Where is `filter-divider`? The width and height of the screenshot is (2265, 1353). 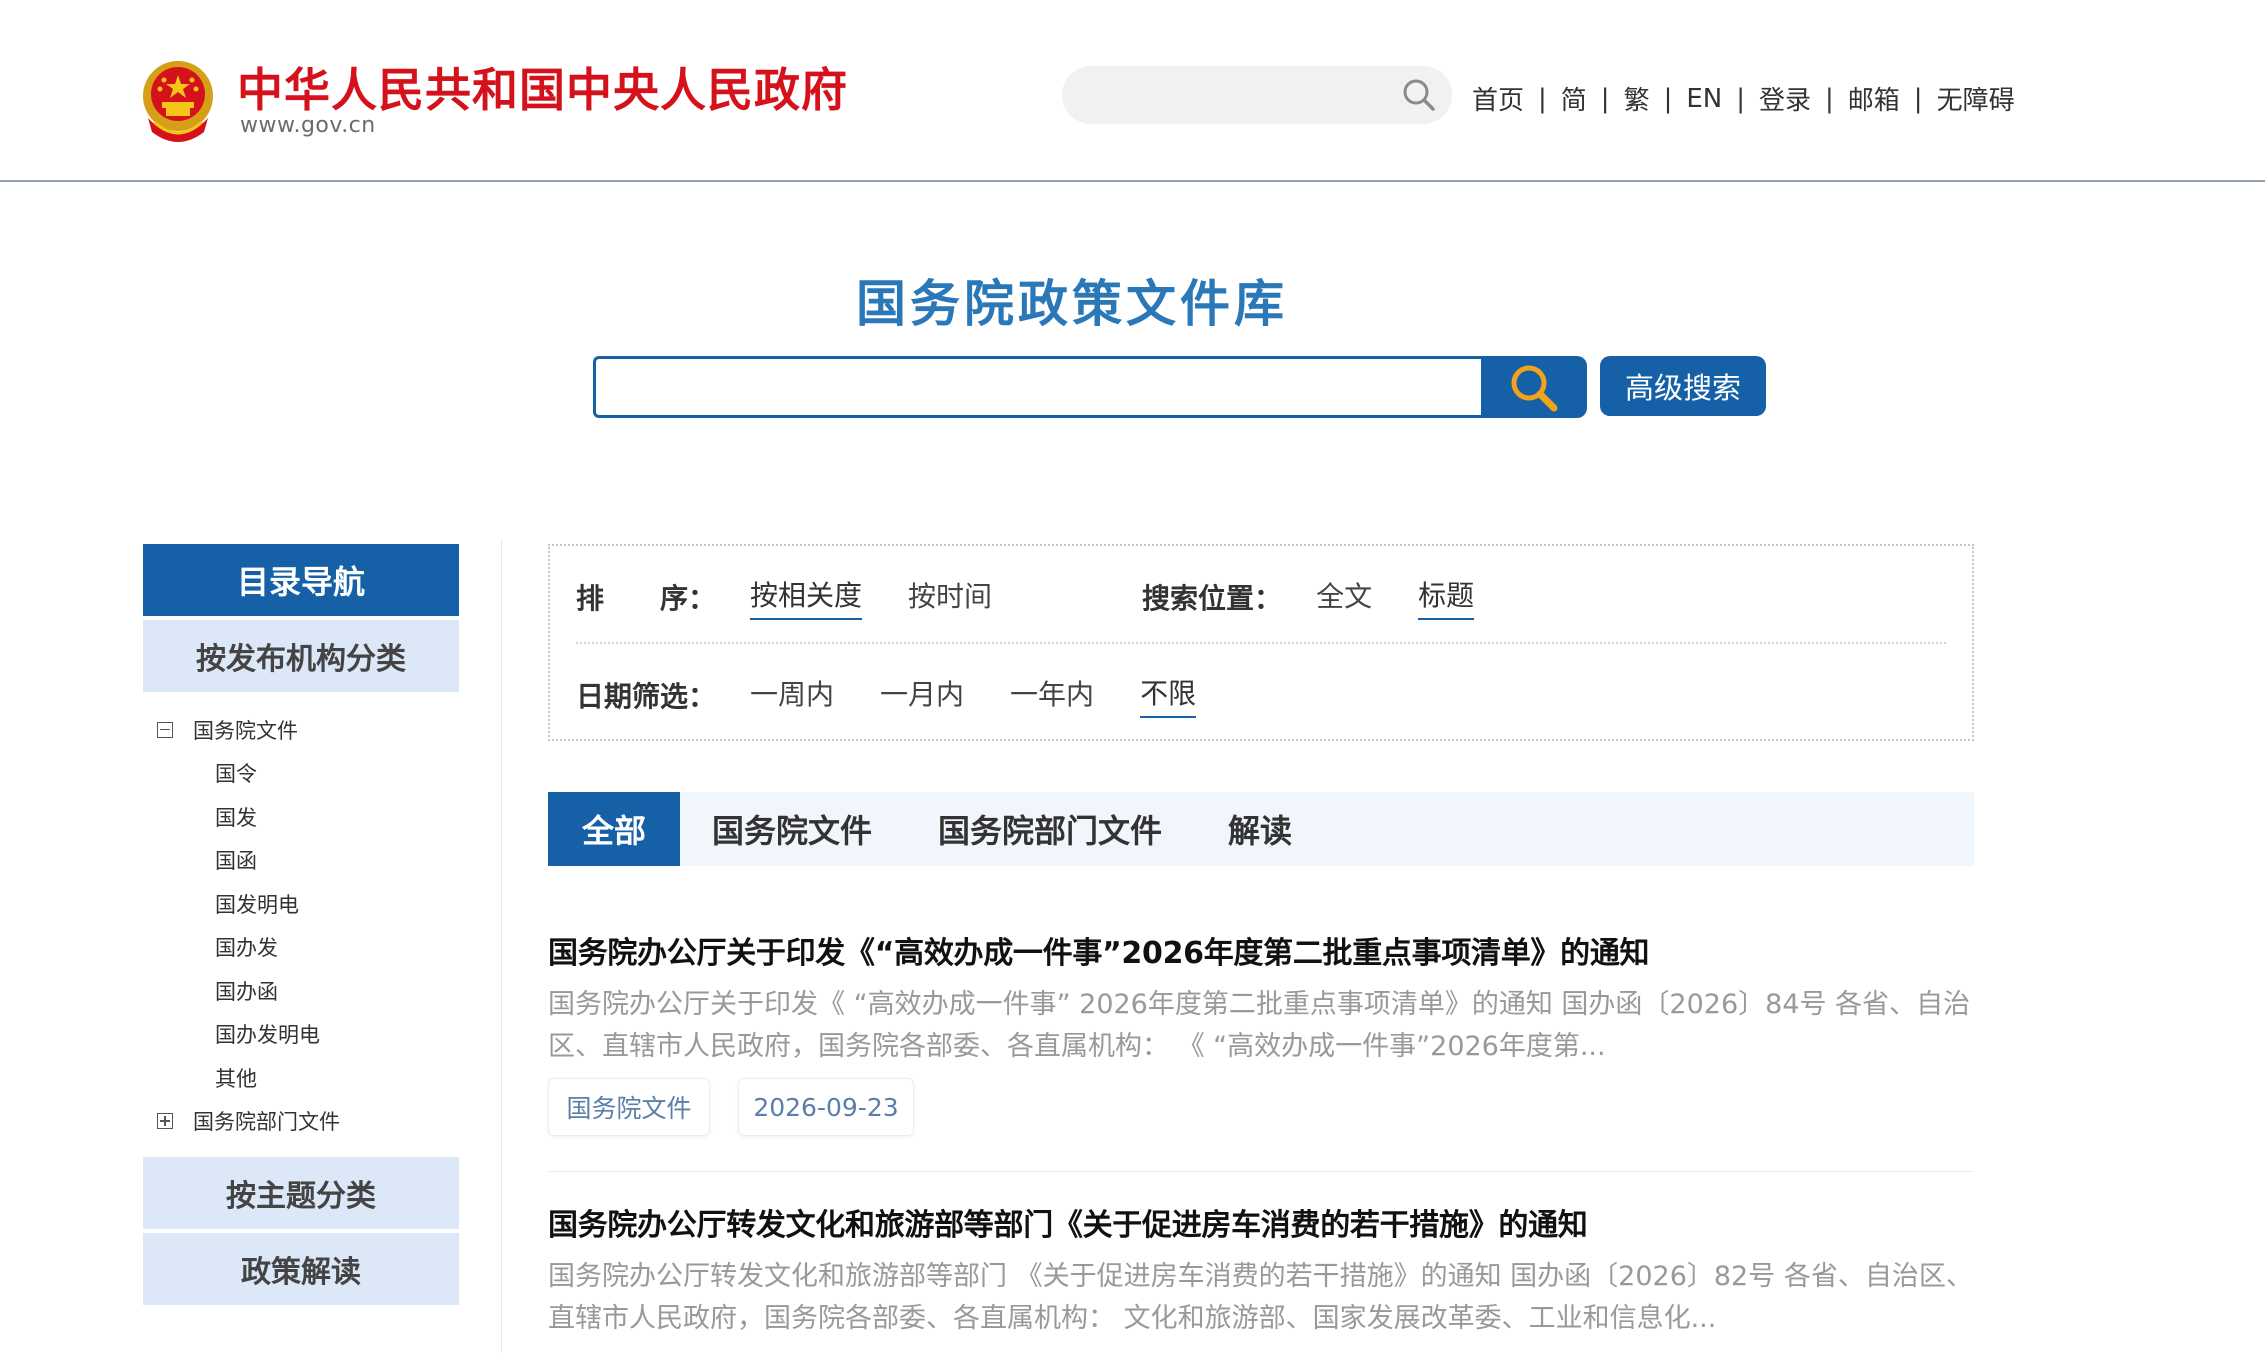
filter-divider is located at coordinates (1261, 643).